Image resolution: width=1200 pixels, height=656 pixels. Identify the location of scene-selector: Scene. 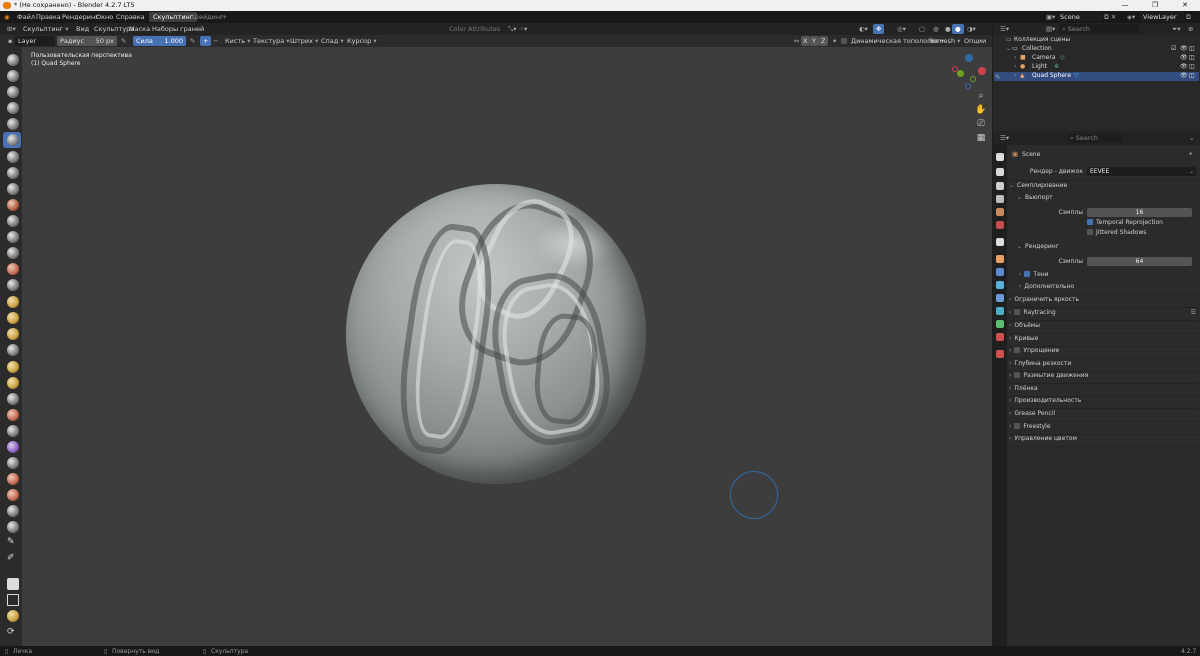
(1079, 17).